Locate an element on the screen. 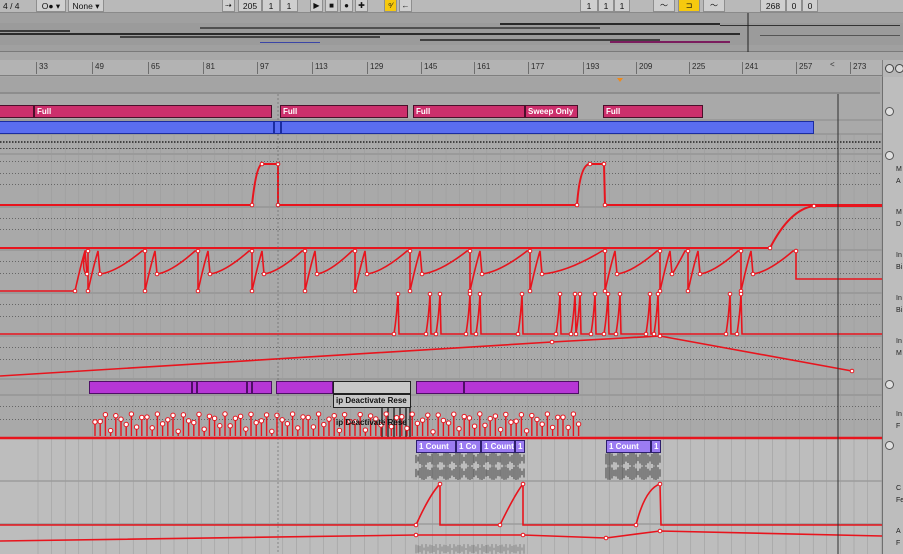 This screenshot has height=554, width=903. record-icon: ● is located at coordinates (346, 6).